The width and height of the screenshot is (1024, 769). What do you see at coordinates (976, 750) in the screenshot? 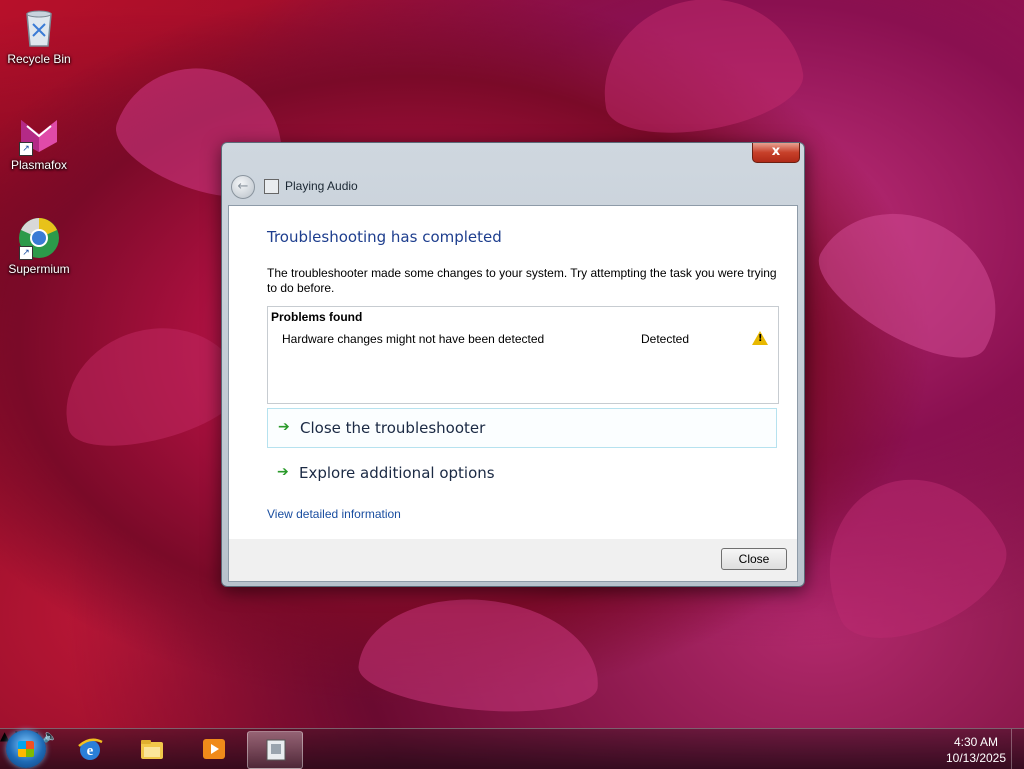
I see `system-clock: 4:30 AM 10/13/2025` at bounding box center [976, 750].